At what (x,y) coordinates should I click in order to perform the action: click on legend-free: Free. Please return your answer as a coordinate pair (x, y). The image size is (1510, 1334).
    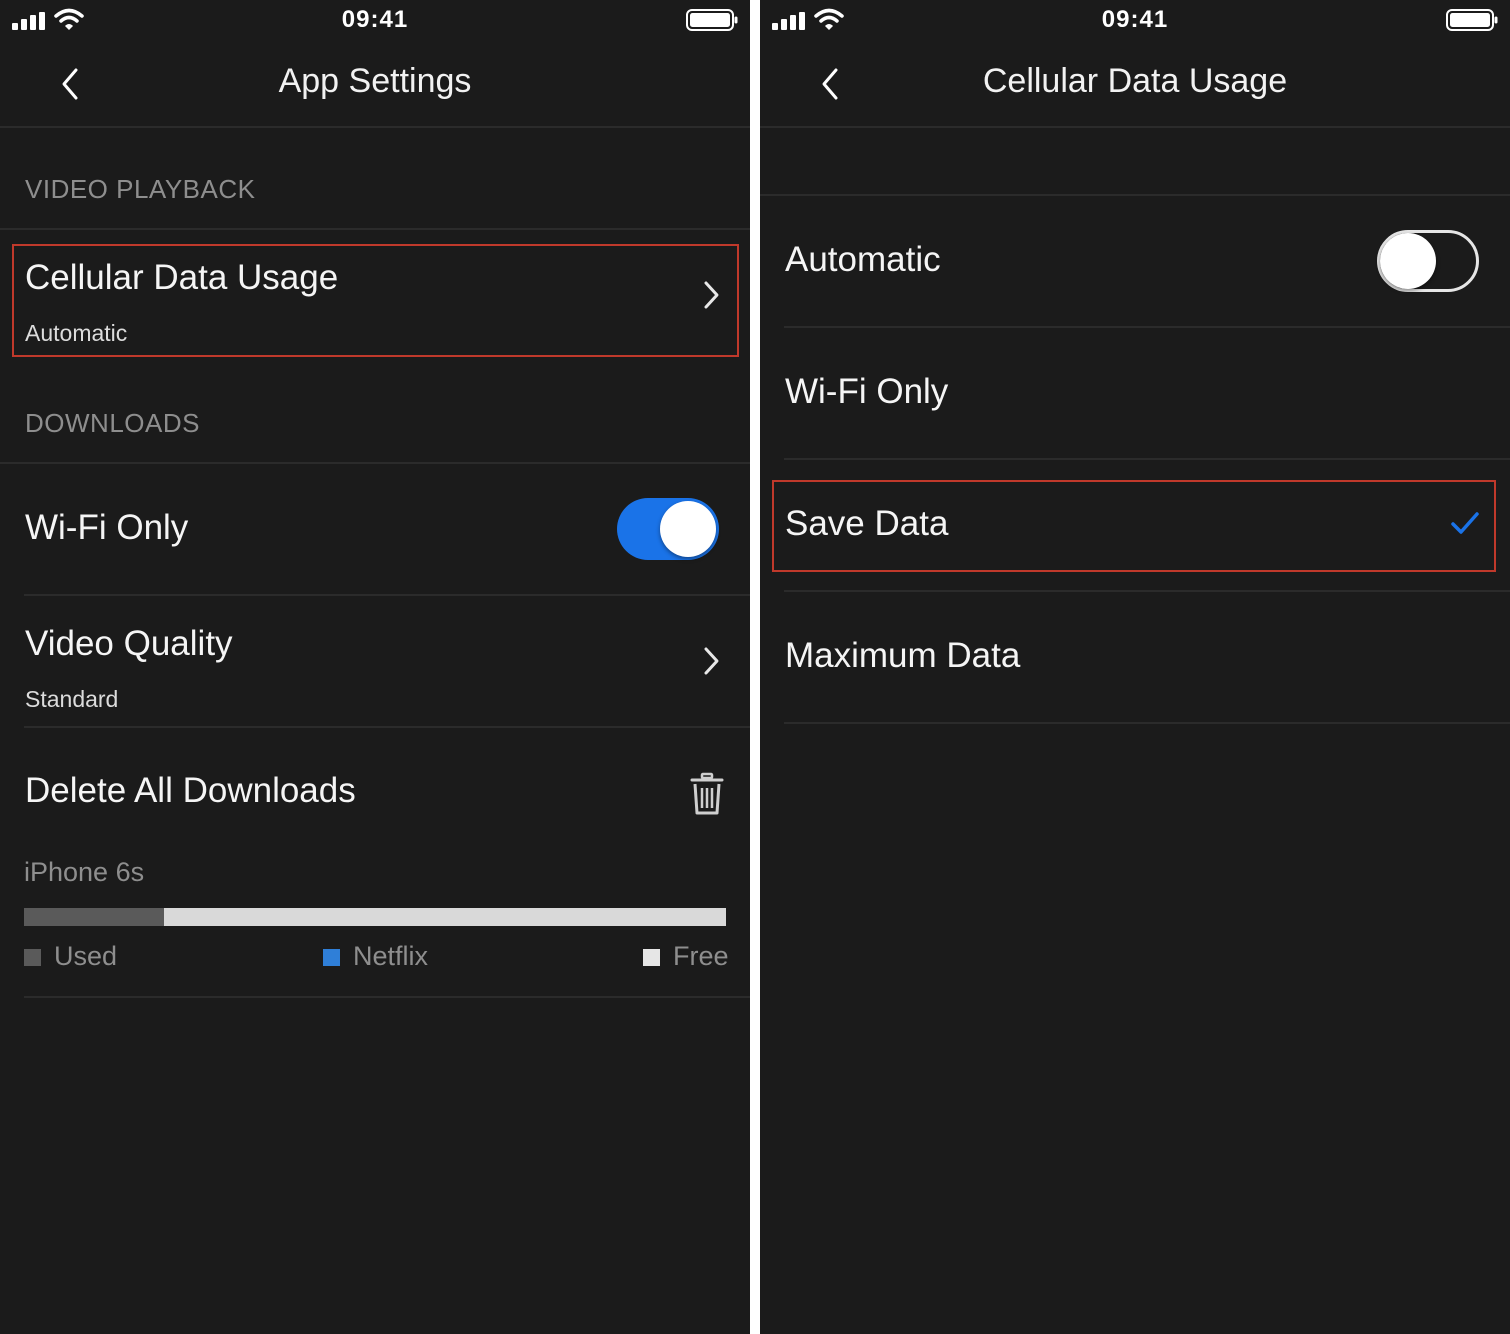
    Looking at the image, I should click on (693, 957).